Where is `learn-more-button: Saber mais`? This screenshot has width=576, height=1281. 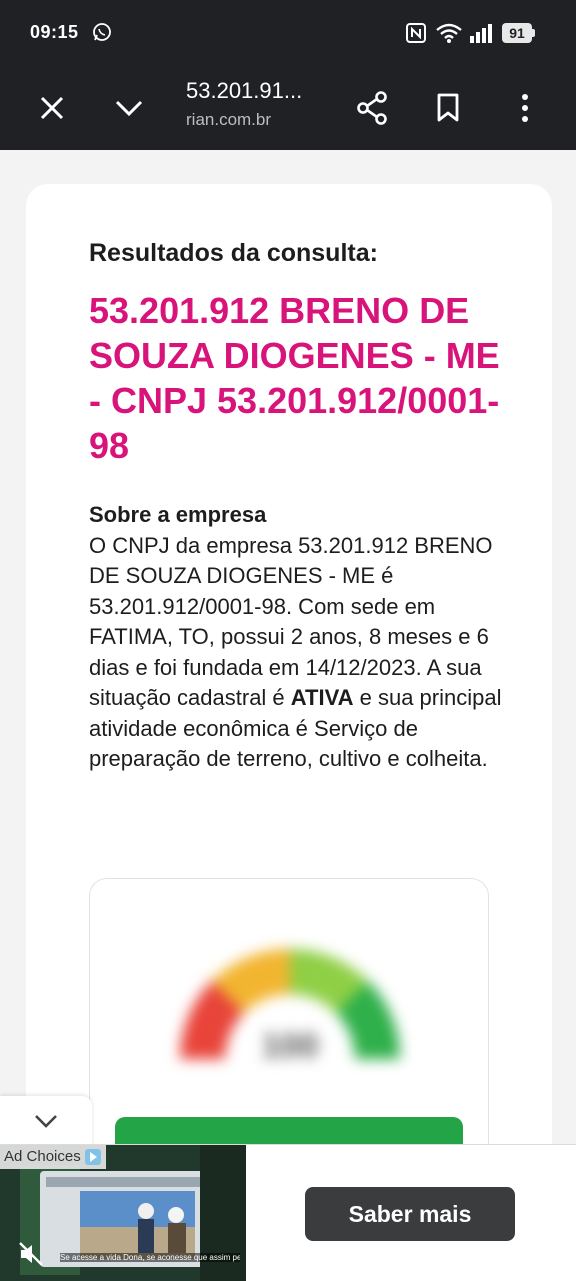 learn-more-button: Saber mais is located at coordinates (410, 1214).